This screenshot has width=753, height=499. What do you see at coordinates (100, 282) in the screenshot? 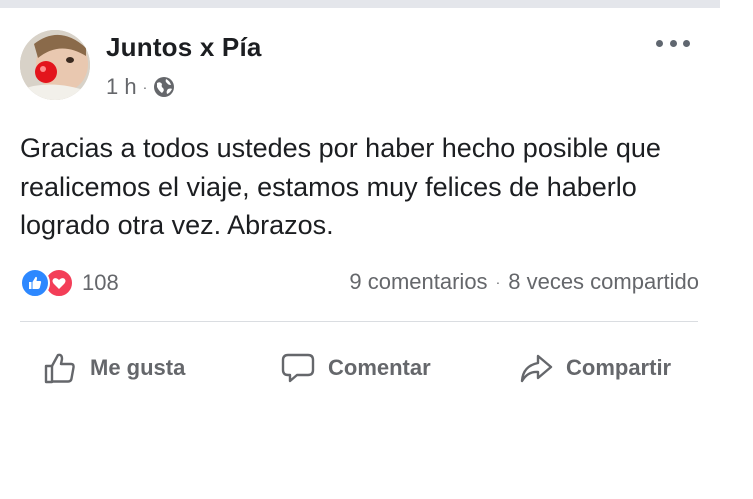
I see `reaction-count: 108` at bounding box center [100, 282].